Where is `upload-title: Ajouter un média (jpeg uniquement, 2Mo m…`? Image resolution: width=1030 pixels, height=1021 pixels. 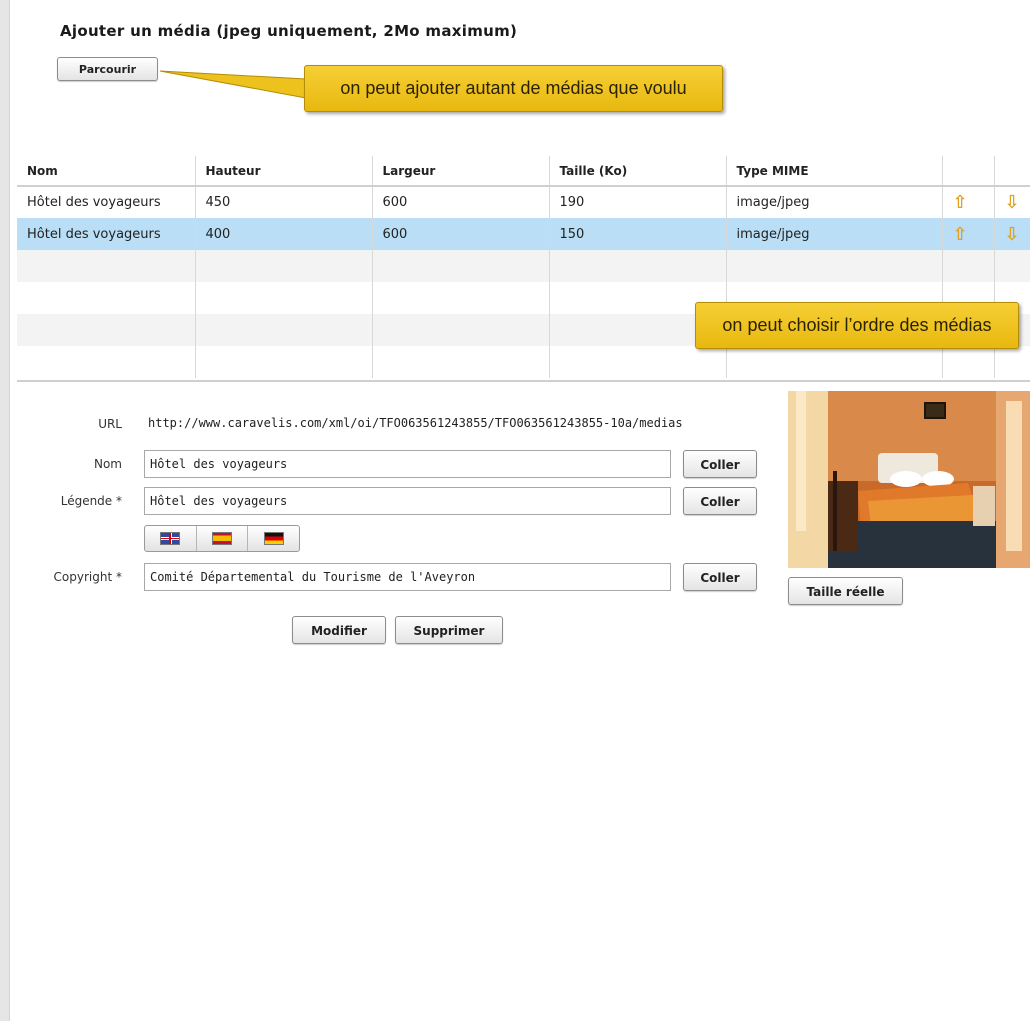
upload-title: Ajouter un média (jpeg uniquement, 2Mo m… is located at coordinates (289, 31).